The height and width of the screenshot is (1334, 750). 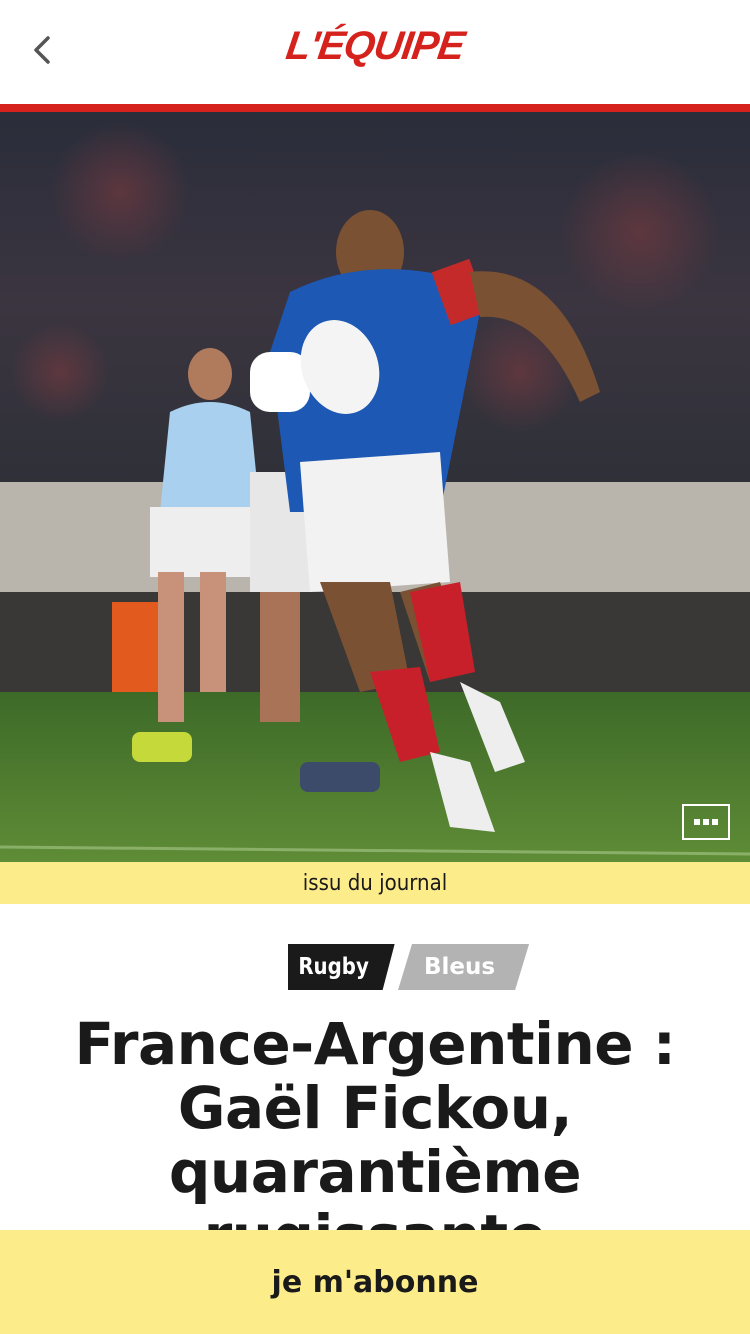 I want to click on subscribe-button: je m'abonne, so click(x=375, y=1282).